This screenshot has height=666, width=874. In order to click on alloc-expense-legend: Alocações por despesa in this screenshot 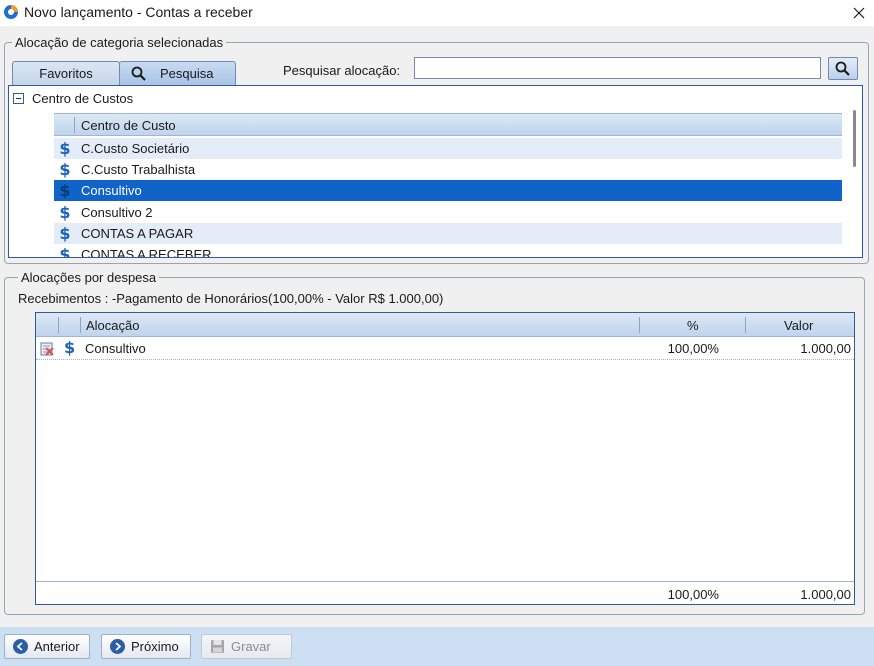, I will do `click(89, 277)`.